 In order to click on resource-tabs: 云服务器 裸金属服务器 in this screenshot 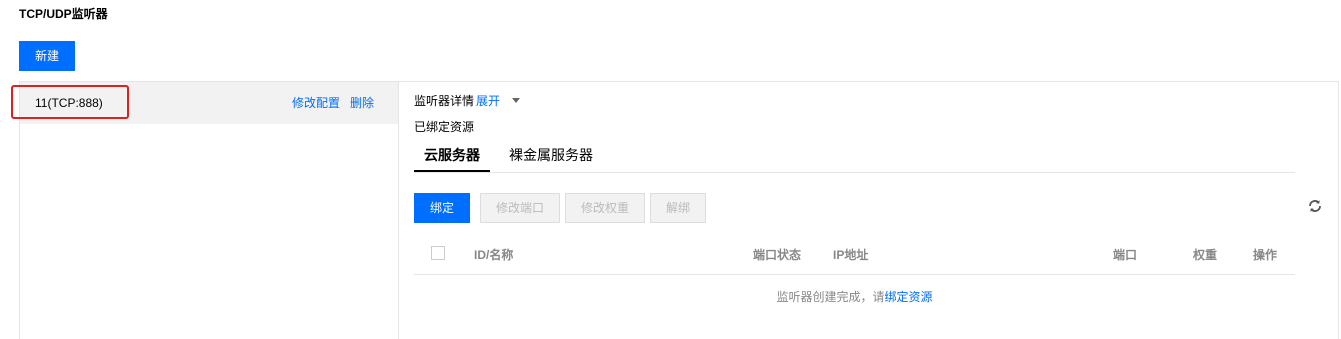, I will do `click(854, 156)`.